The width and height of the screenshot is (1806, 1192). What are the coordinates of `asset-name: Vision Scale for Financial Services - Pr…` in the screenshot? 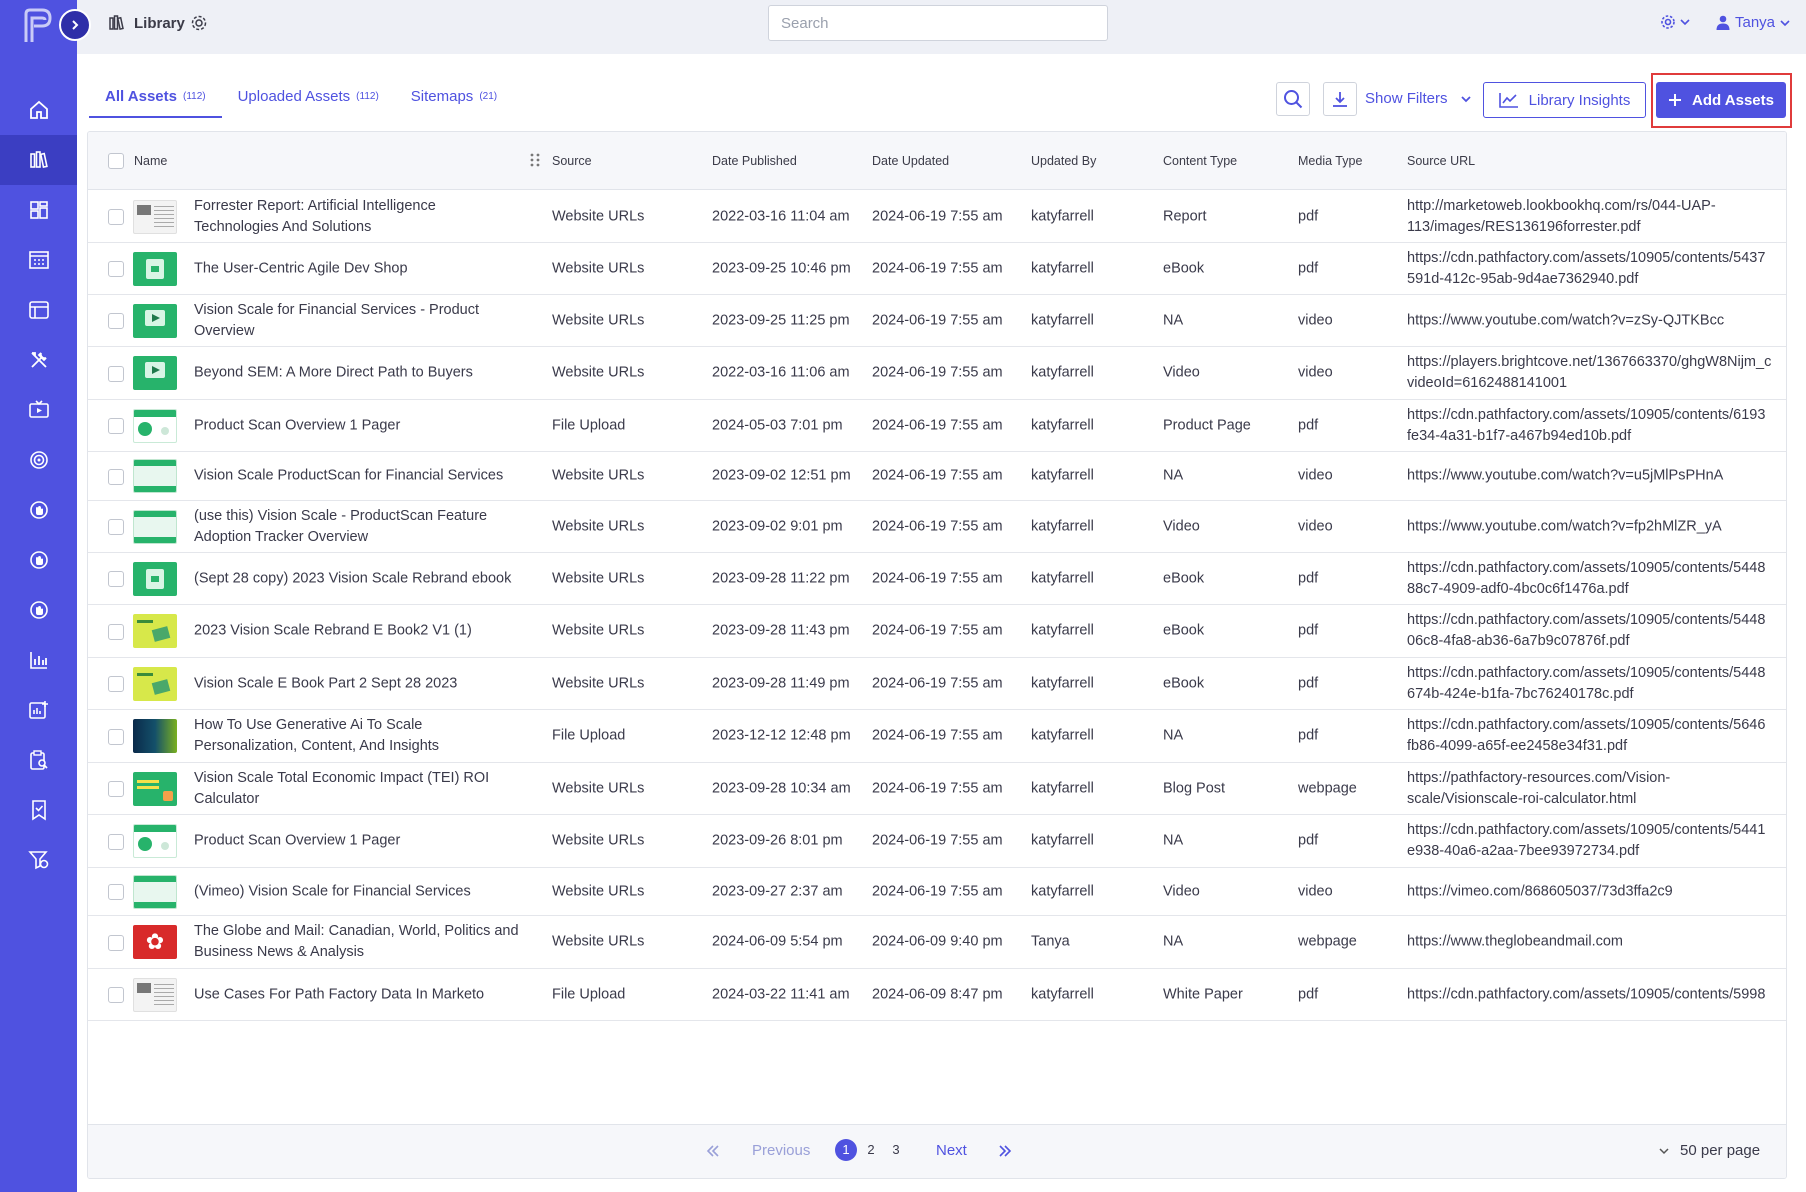 It's located at (359, 321).